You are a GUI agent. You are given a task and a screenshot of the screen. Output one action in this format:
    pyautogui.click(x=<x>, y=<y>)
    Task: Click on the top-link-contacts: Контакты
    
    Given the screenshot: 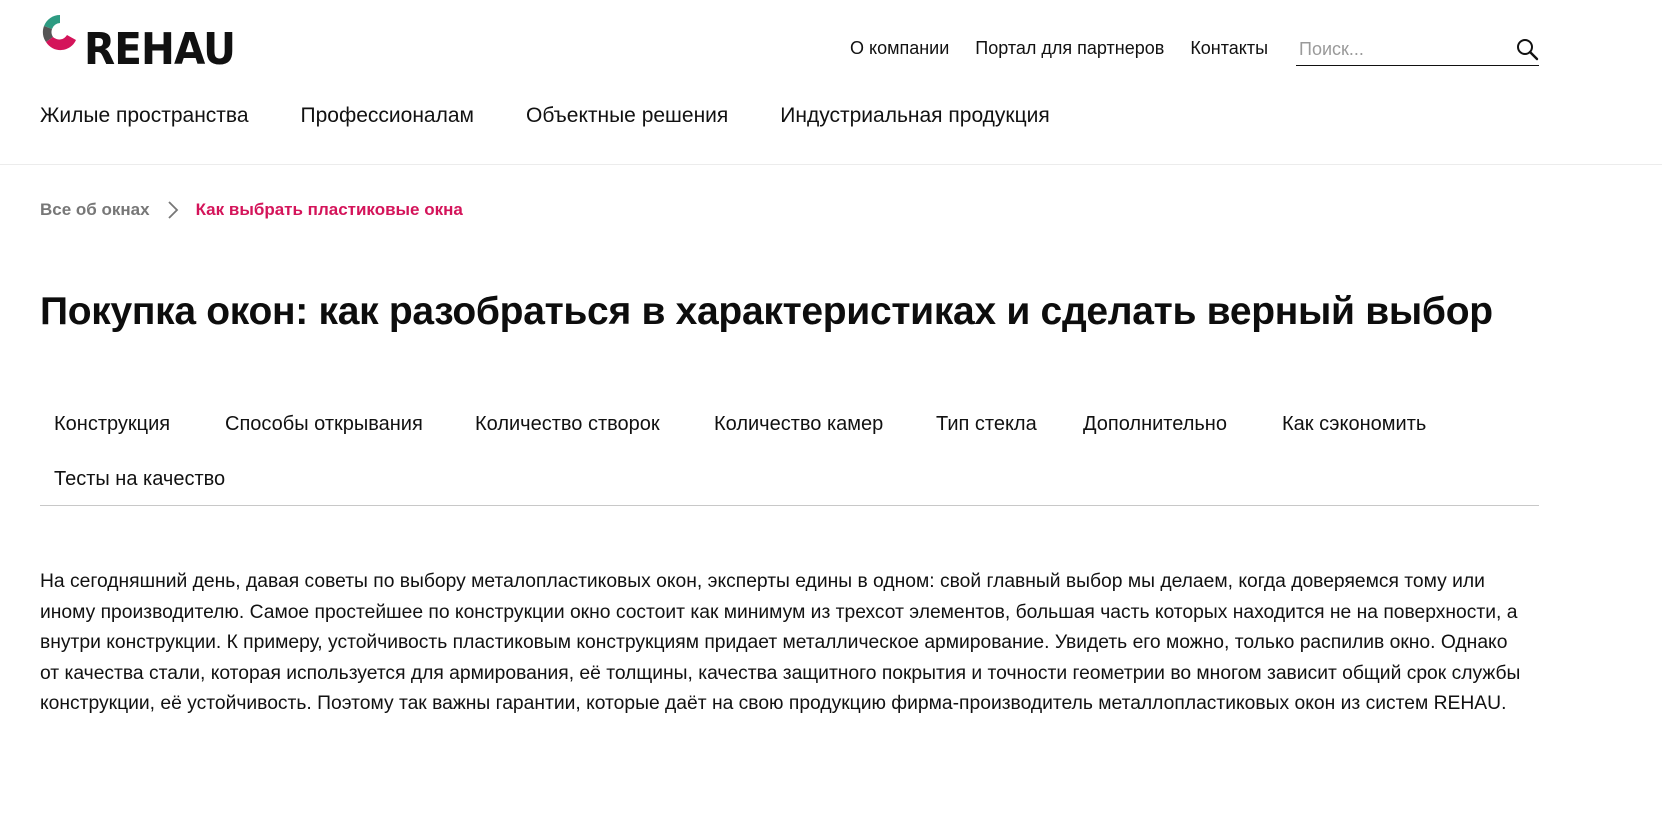 What is the action you would take?
    pyautogui.click(x=1229, y=48)
    